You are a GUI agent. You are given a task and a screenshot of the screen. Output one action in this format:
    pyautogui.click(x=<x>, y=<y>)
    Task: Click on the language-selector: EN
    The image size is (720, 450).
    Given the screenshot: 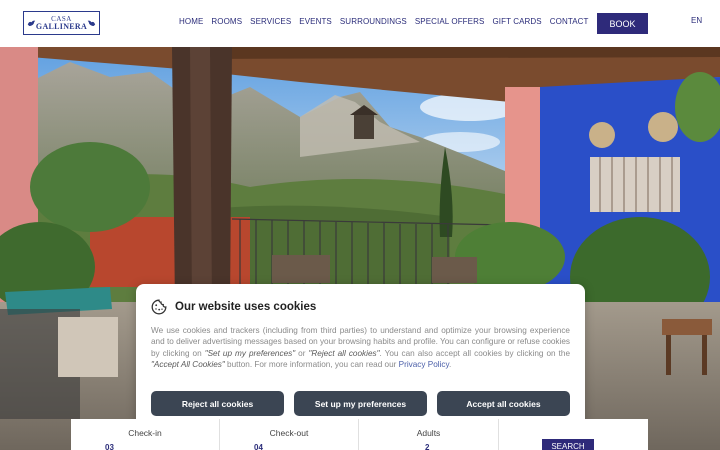 What is the action you would take?
    pyautogui.click(x=696, y=20)
    